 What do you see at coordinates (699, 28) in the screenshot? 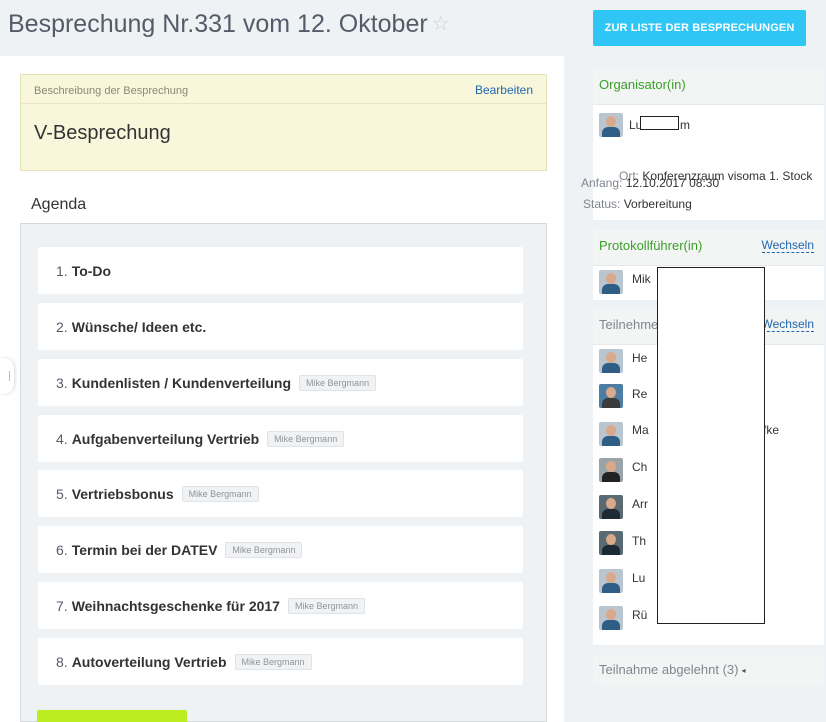
I see `meeting-list-button: ZUR LISTE DER BESPRECHUNGEN` at bounding box center [699, 28].